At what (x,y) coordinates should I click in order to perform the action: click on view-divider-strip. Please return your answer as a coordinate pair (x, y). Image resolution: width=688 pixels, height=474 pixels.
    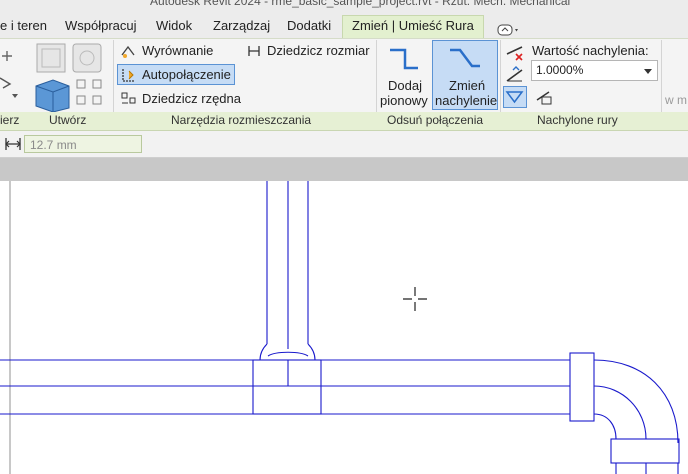
    Looking at the image, I should click on (344, 169).